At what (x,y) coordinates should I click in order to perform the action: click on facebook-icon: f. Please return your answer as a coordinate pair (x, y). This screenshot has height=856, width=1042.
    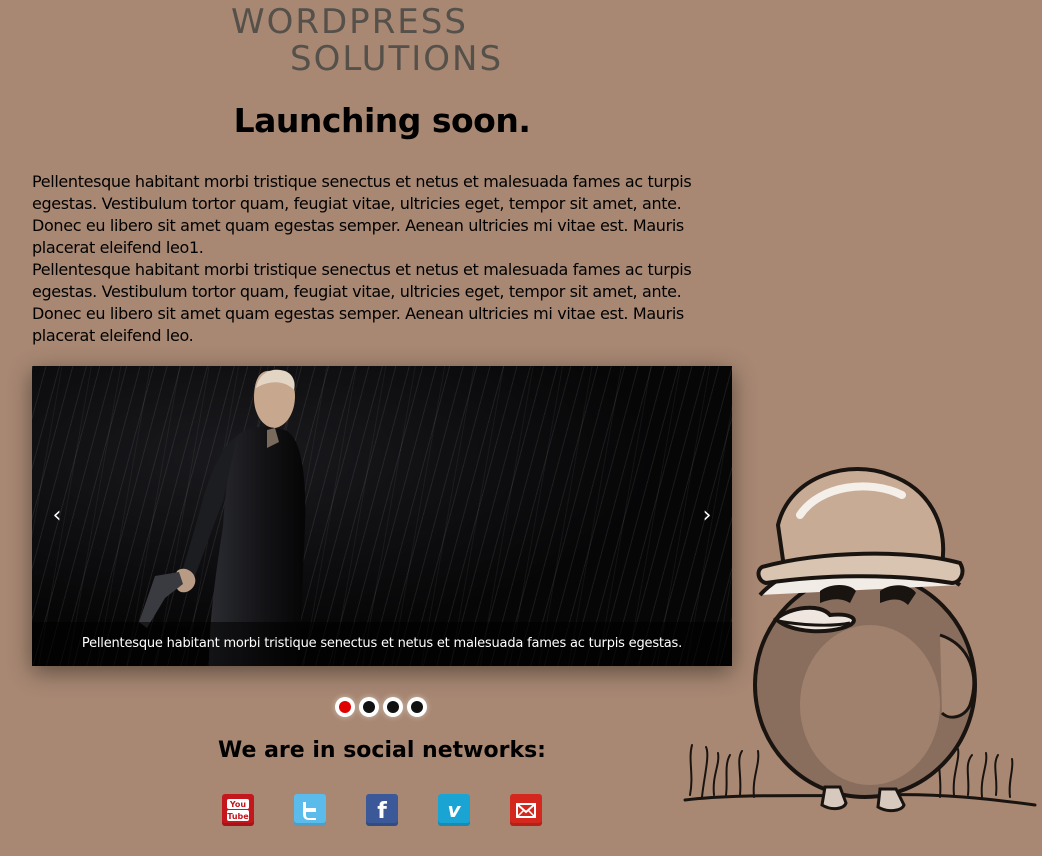
    Looking at the image, I should click on (382, 810).